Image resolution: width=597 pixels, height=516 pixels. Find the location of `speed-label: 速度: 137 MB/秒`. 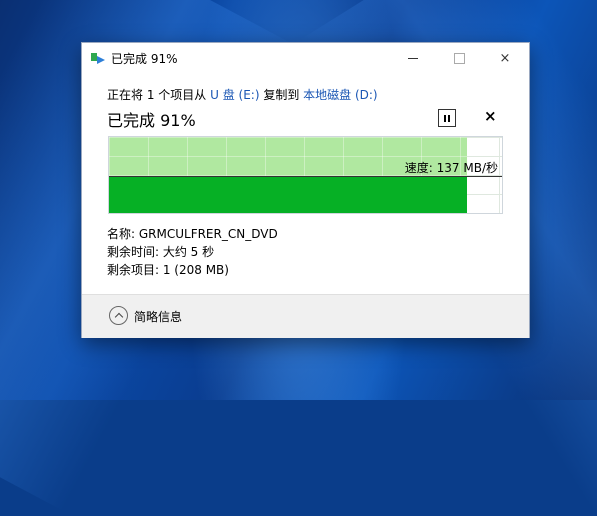

speed-label: 速度: 137 MB/秒 is located at coordinates (451, 168).